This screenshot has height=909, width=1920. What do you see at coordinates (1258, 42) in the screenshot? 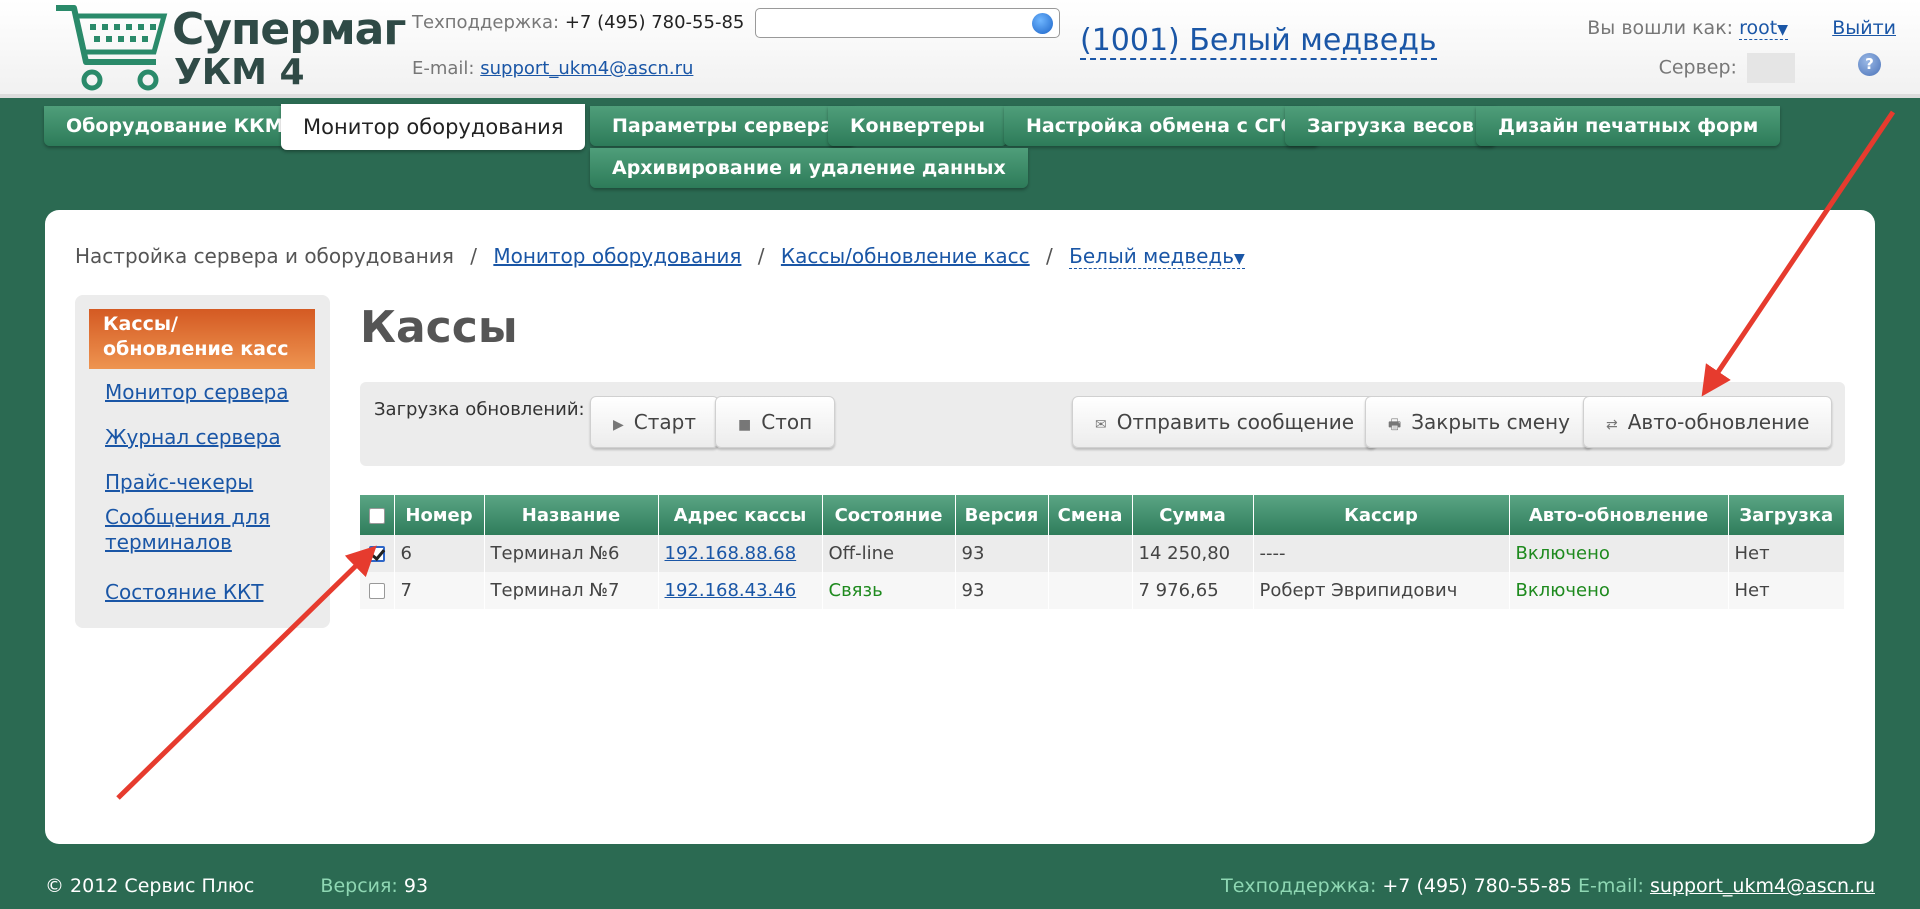
I see `store-selector: (1001) Белый медведь` at bounding box center [1258, 42].